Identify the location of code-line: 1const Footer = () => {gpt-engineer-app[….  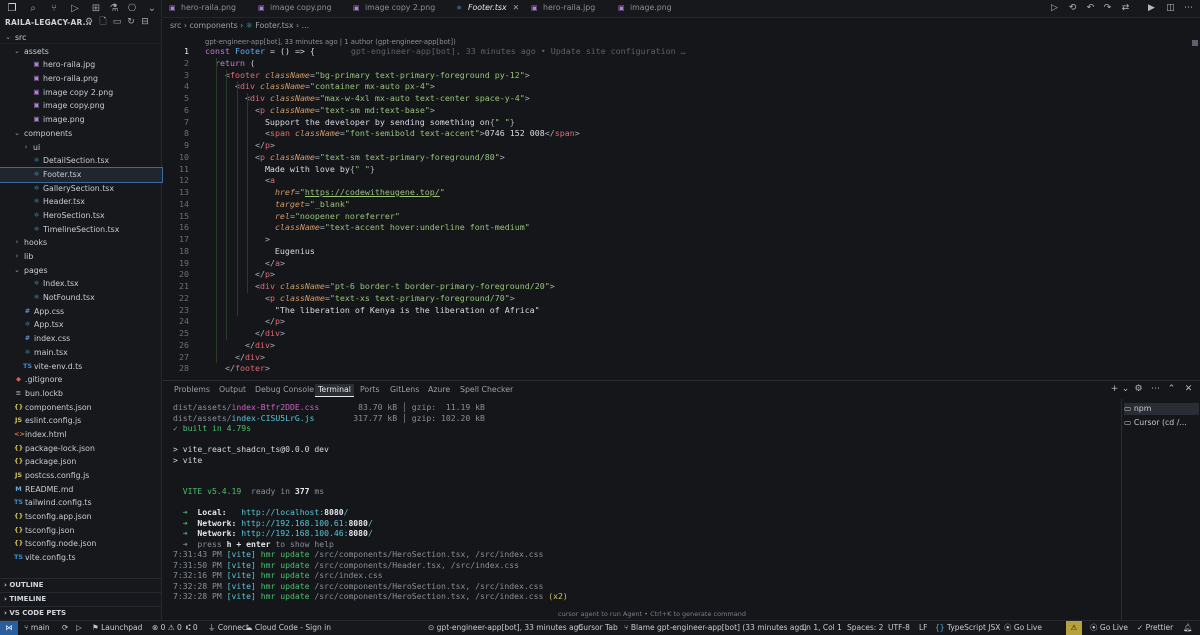
(663, 52).